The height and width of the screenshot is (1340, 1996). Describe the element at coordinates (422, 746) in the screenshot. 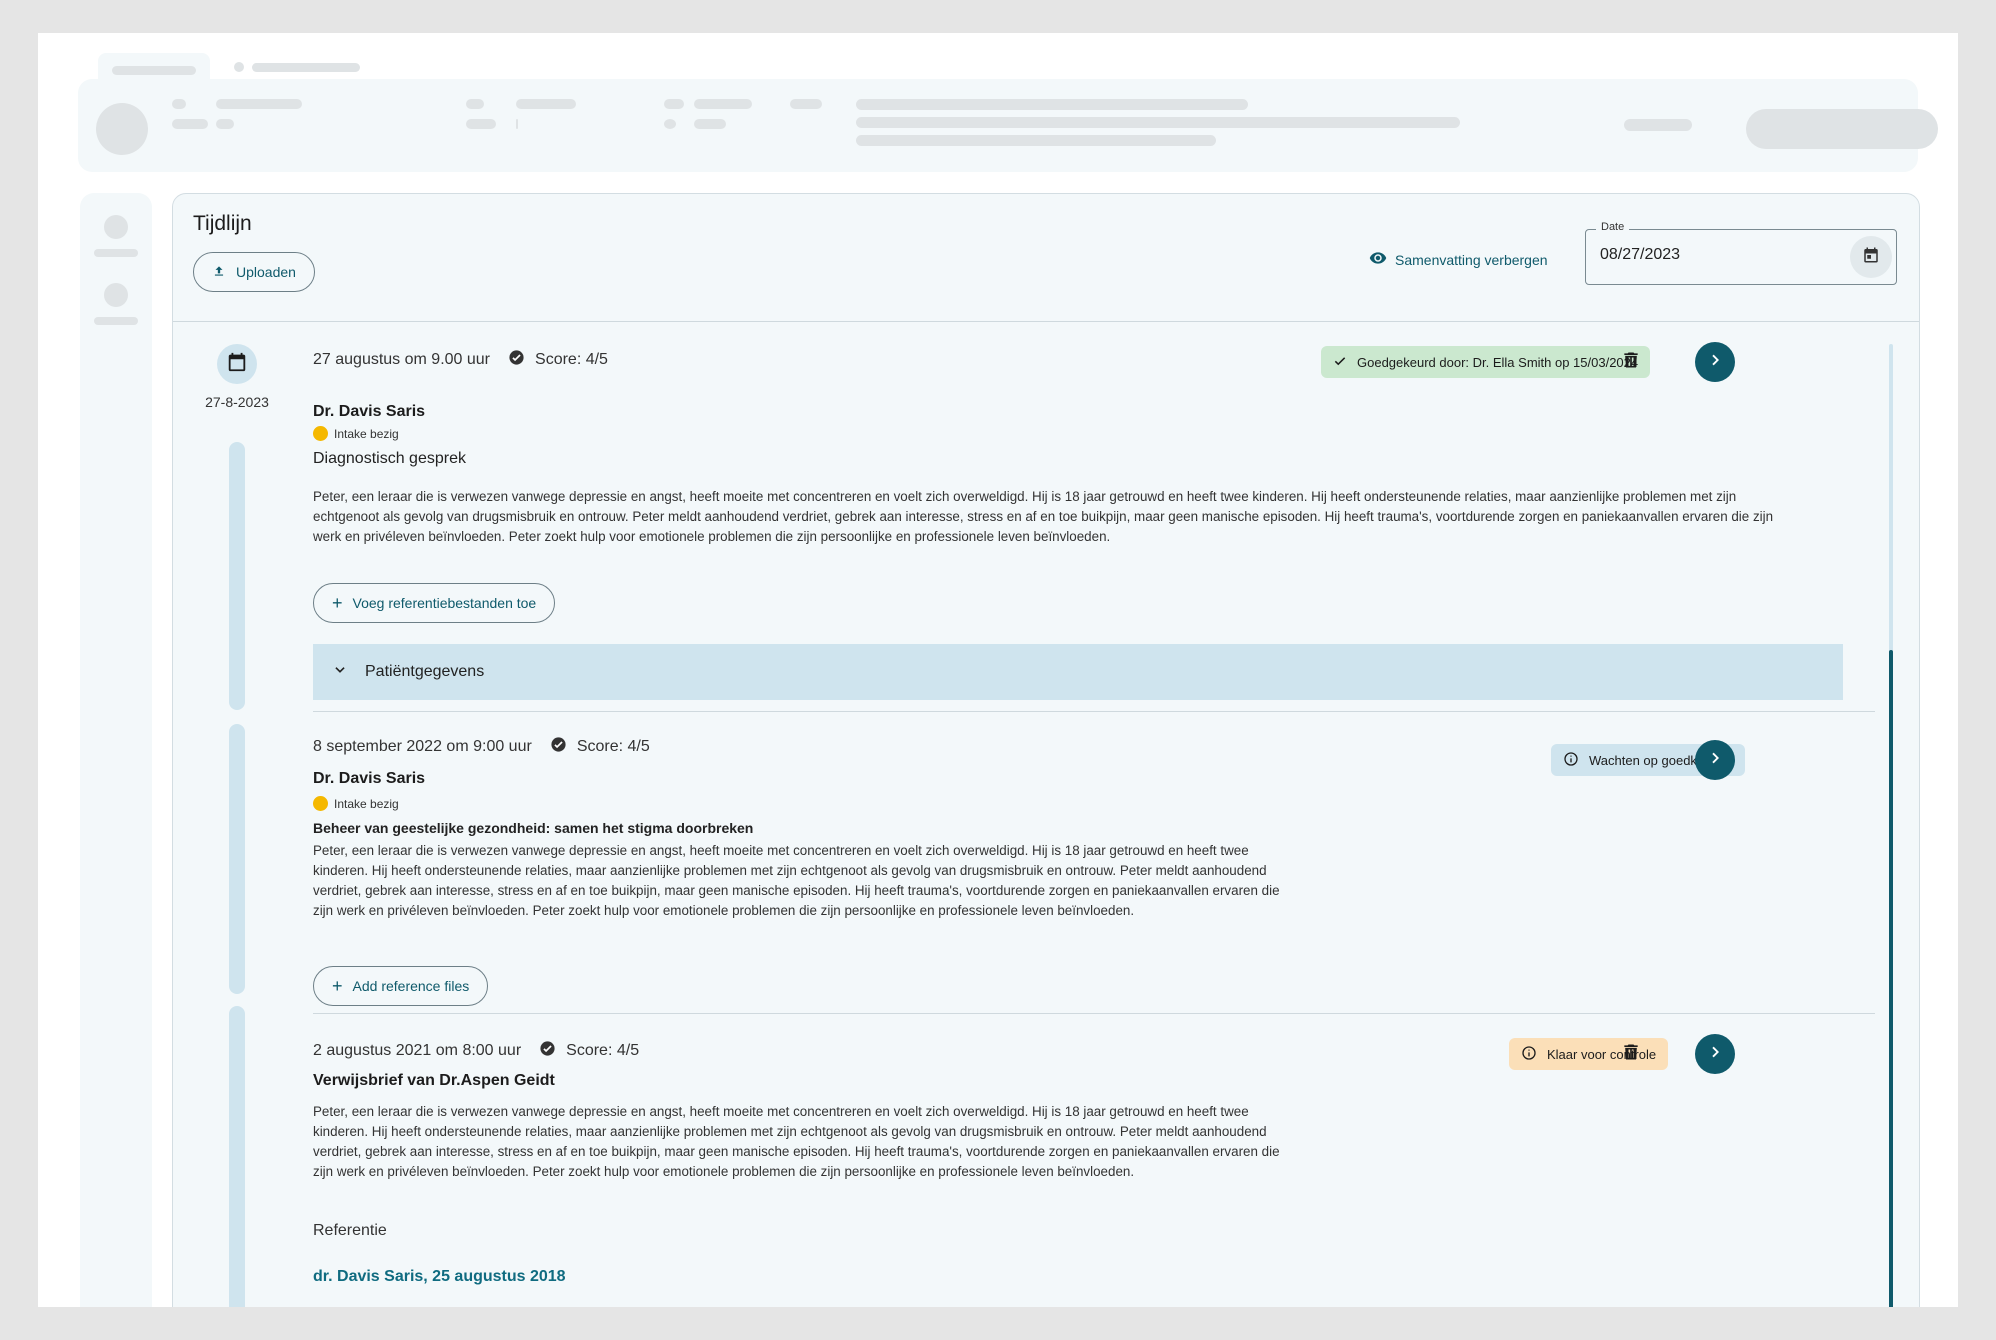

I see `entry-datetime: 8 september 2022 om 9:00 uur` at that location.